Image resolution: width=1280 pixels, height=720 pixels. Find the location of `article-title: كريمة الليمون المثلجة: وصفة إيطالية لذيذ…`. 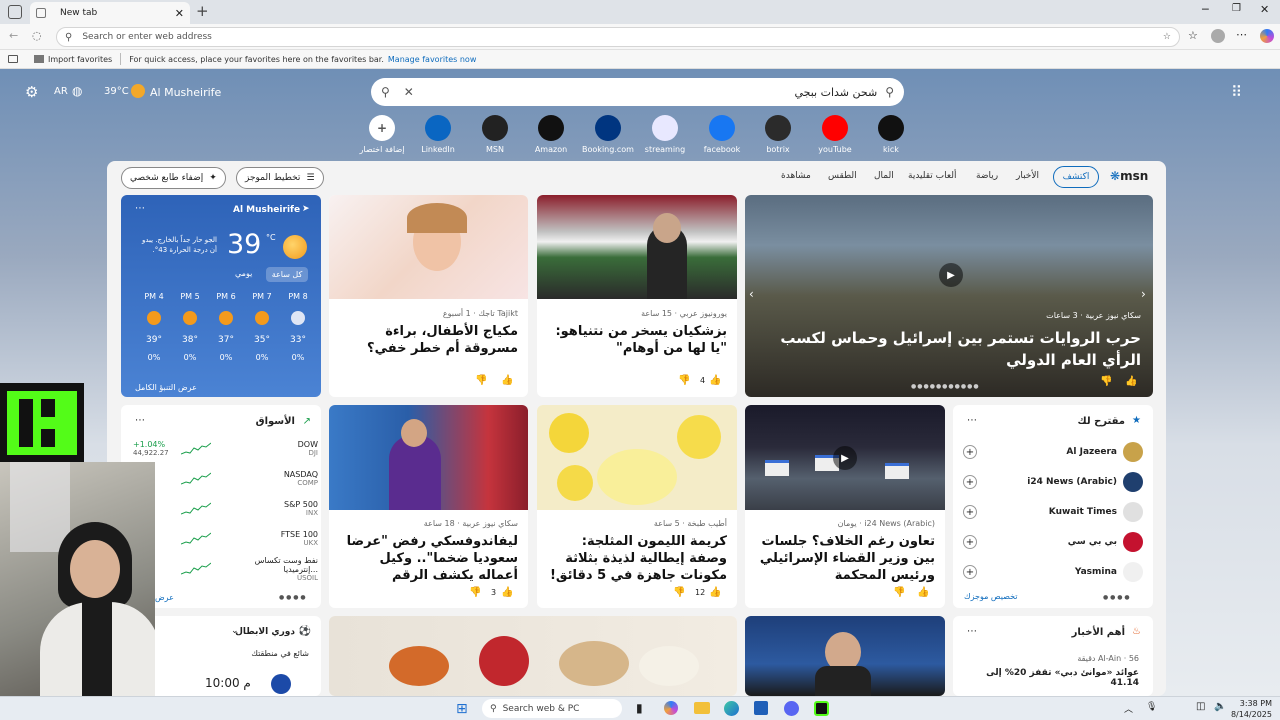

article-title: كريمة الليمون المثلجة: وصفة إيطالية لذيذ… is located at coordinates (634, 558).